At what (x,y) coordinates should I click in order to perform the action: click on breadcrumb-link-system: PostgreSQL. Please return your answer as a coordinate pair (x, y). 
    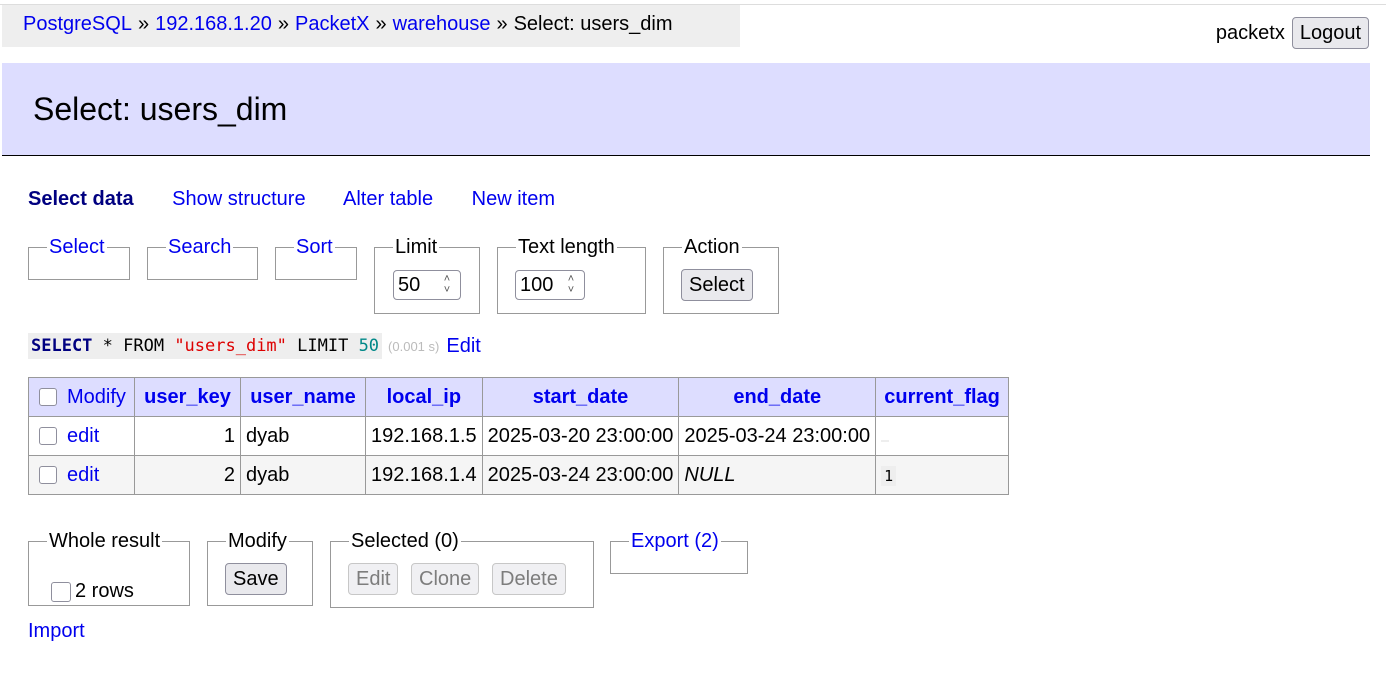
    Looking at the image, I should click on (77, 24).